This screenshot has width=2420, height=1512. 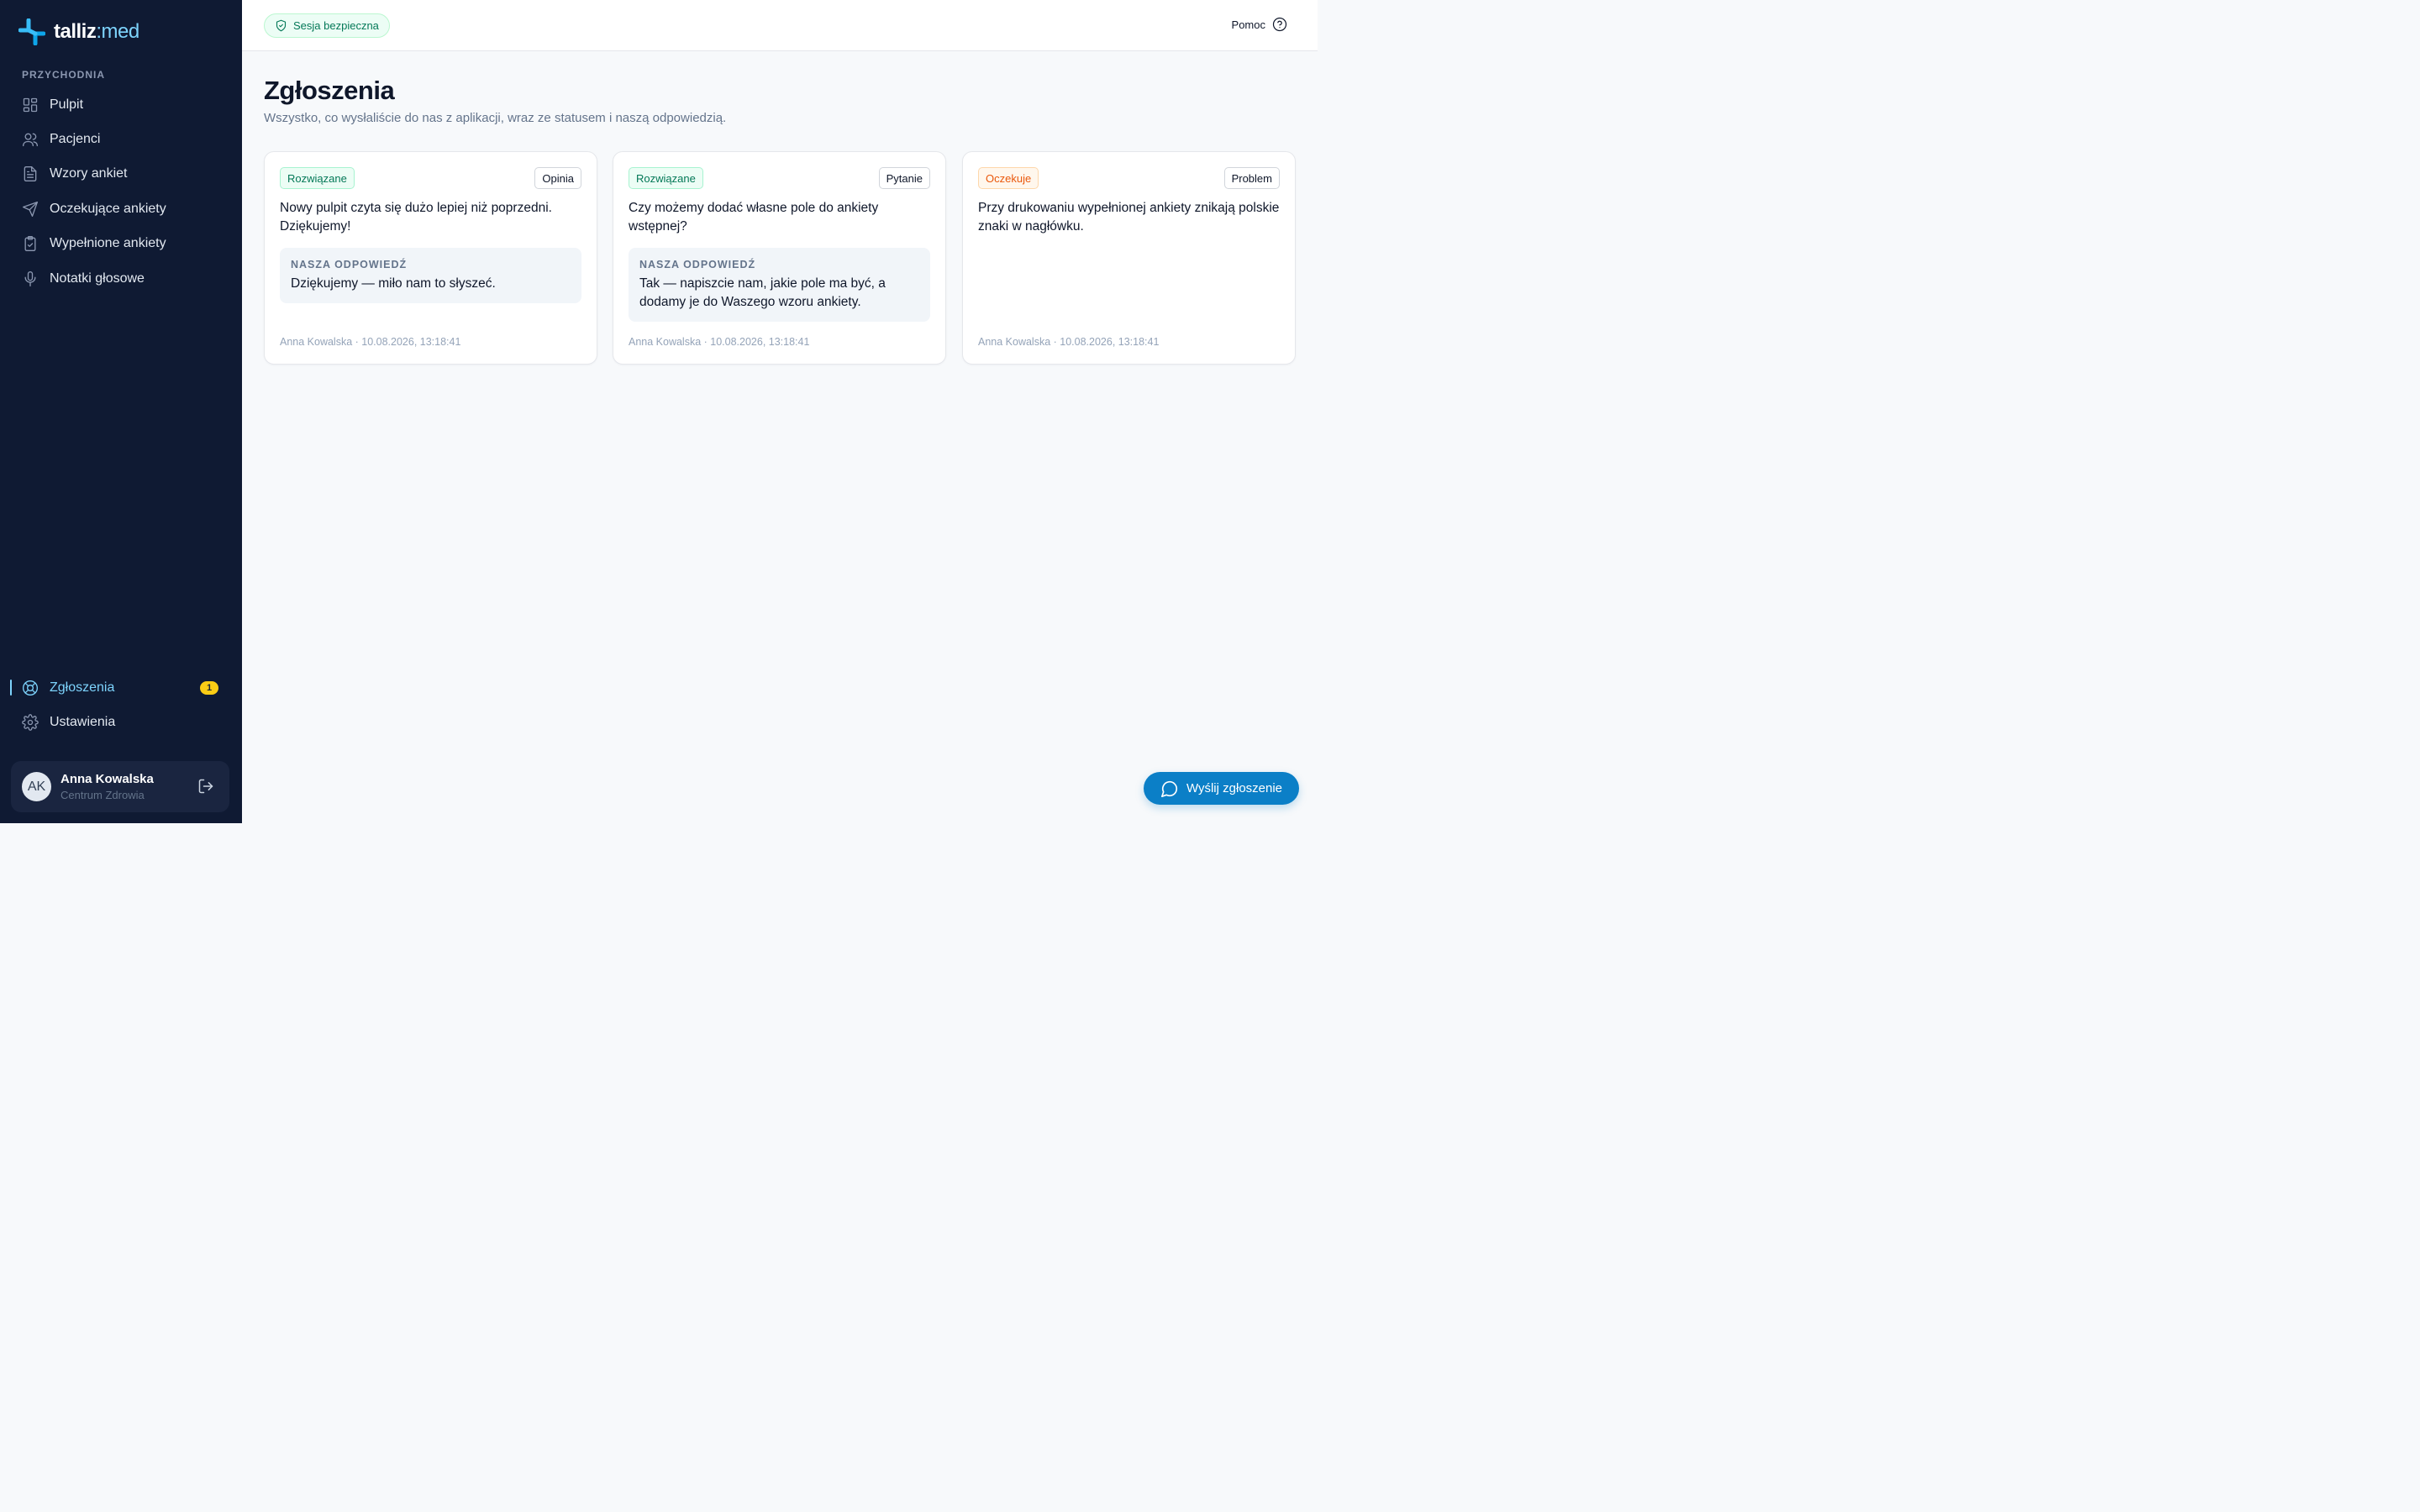 What do you see at coordinates (97, 278) in the screenshot?
I see `sidebar-item-label: Notatki głosowe` at bounding box center [97, 278].